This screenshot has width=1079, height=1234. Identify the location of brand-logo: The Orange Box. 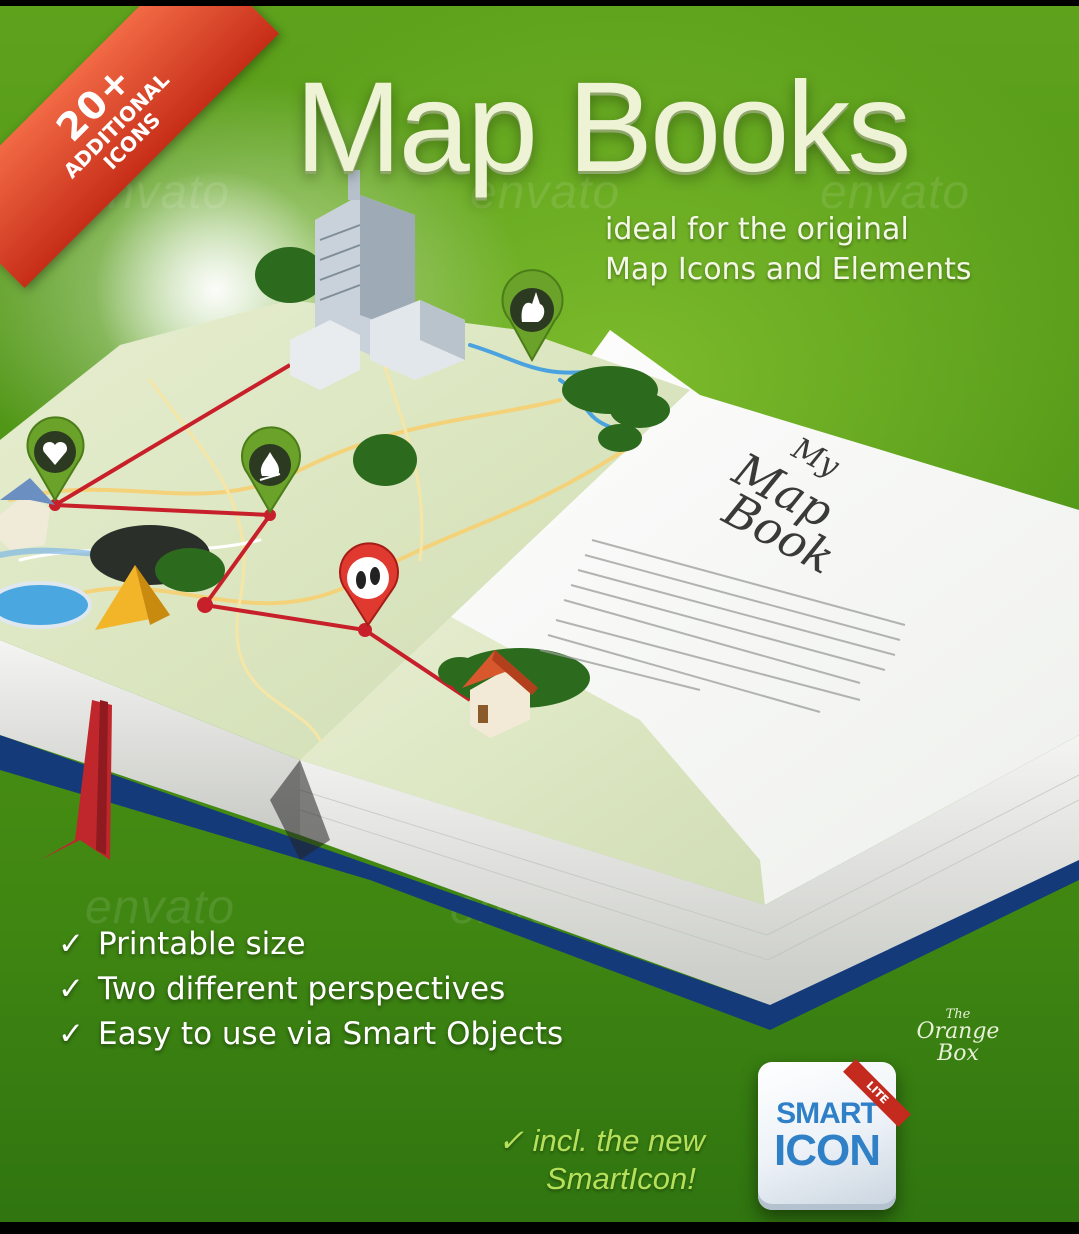
(958, 1036).